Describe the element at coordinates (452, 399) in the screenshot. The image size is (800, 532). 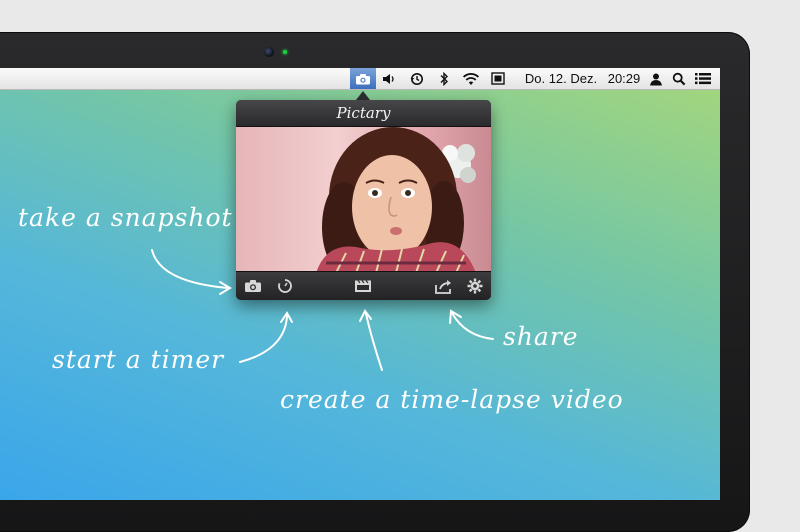
I see `annotation-timelapse: create a time-lapse video` at that location.